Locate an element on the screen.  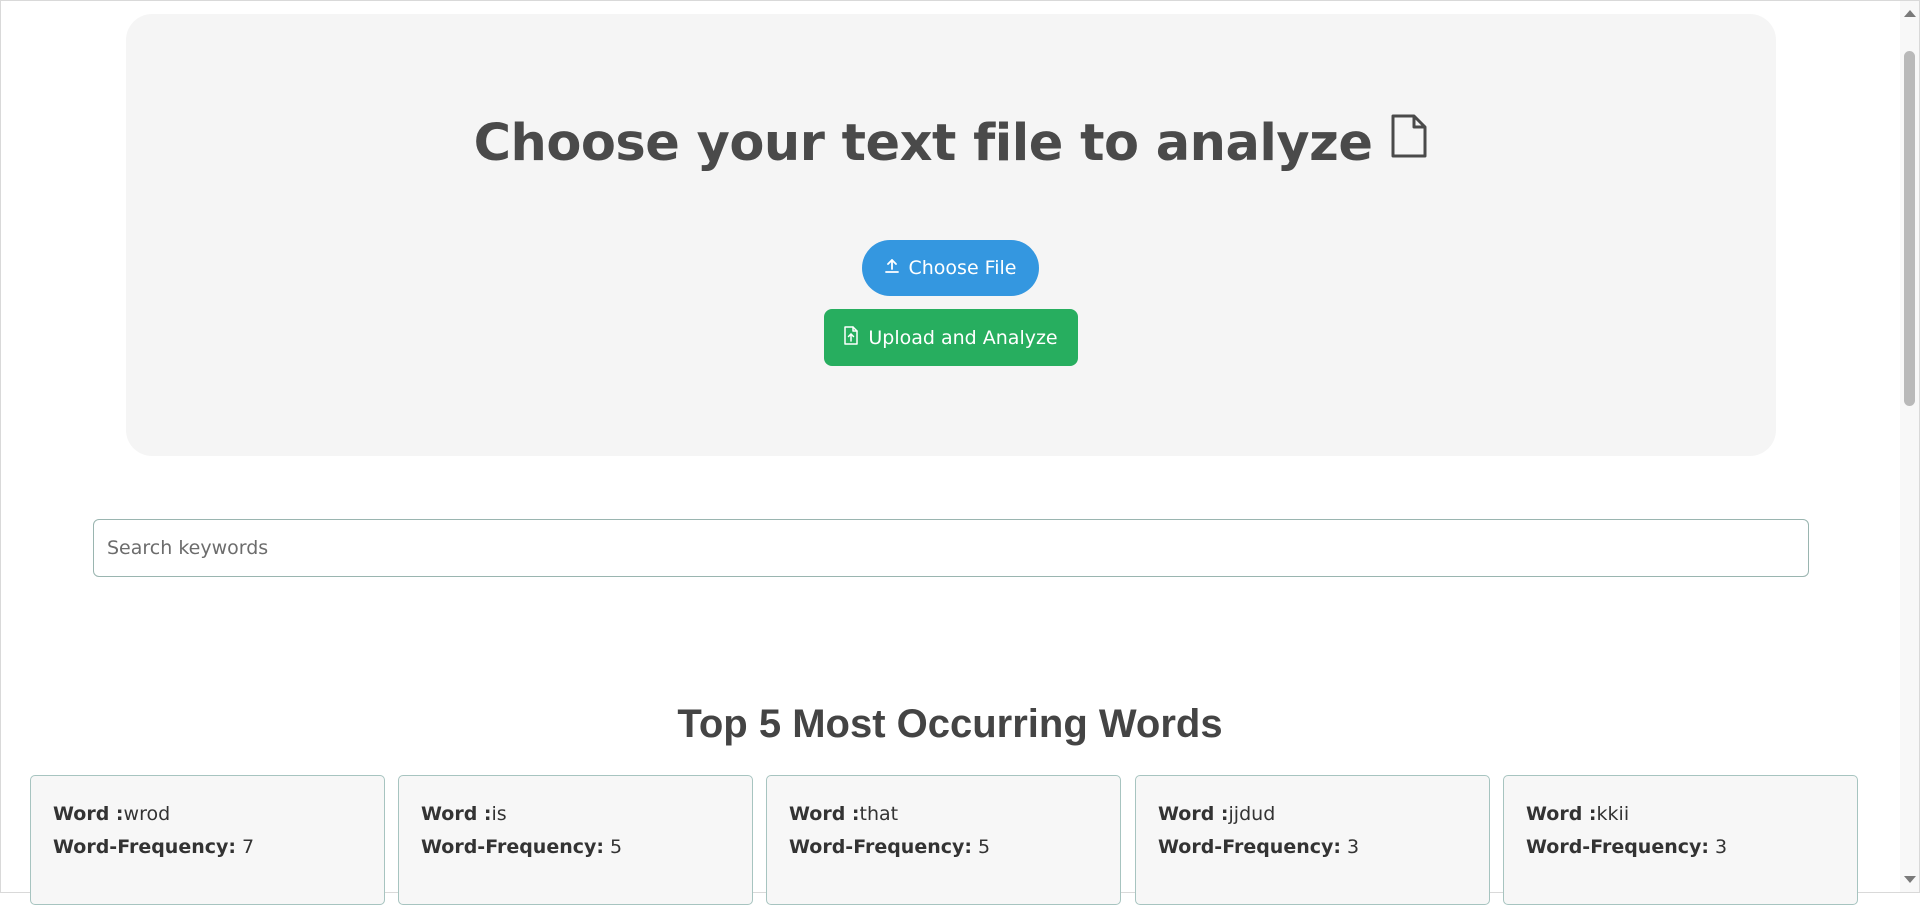
upload-title: Choose your text file to analyze is located at coordinates (951, 145).